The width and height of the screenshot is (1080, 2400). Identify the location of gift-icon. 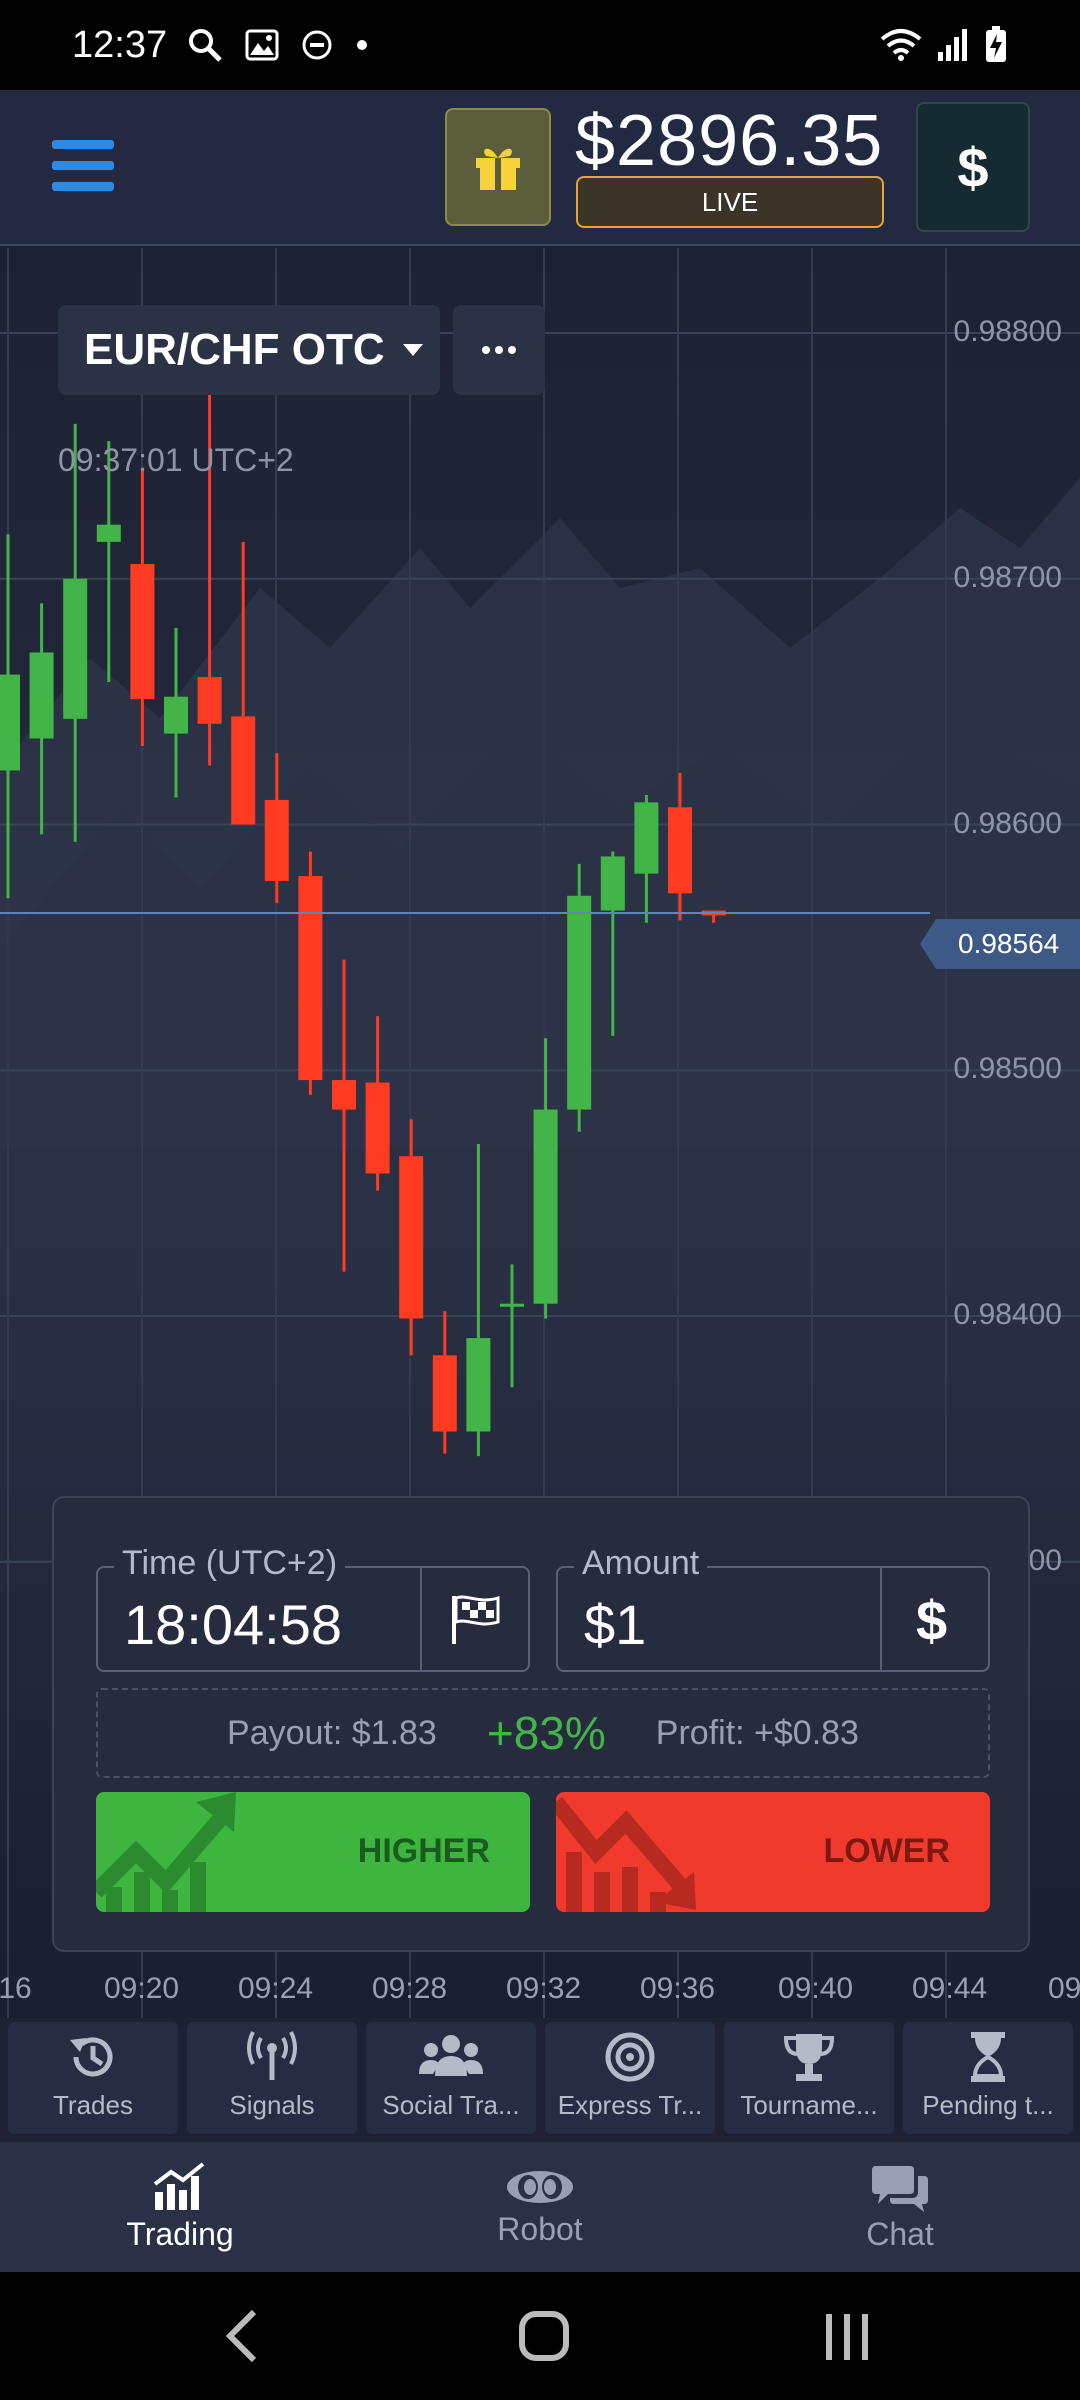
(498, 169).